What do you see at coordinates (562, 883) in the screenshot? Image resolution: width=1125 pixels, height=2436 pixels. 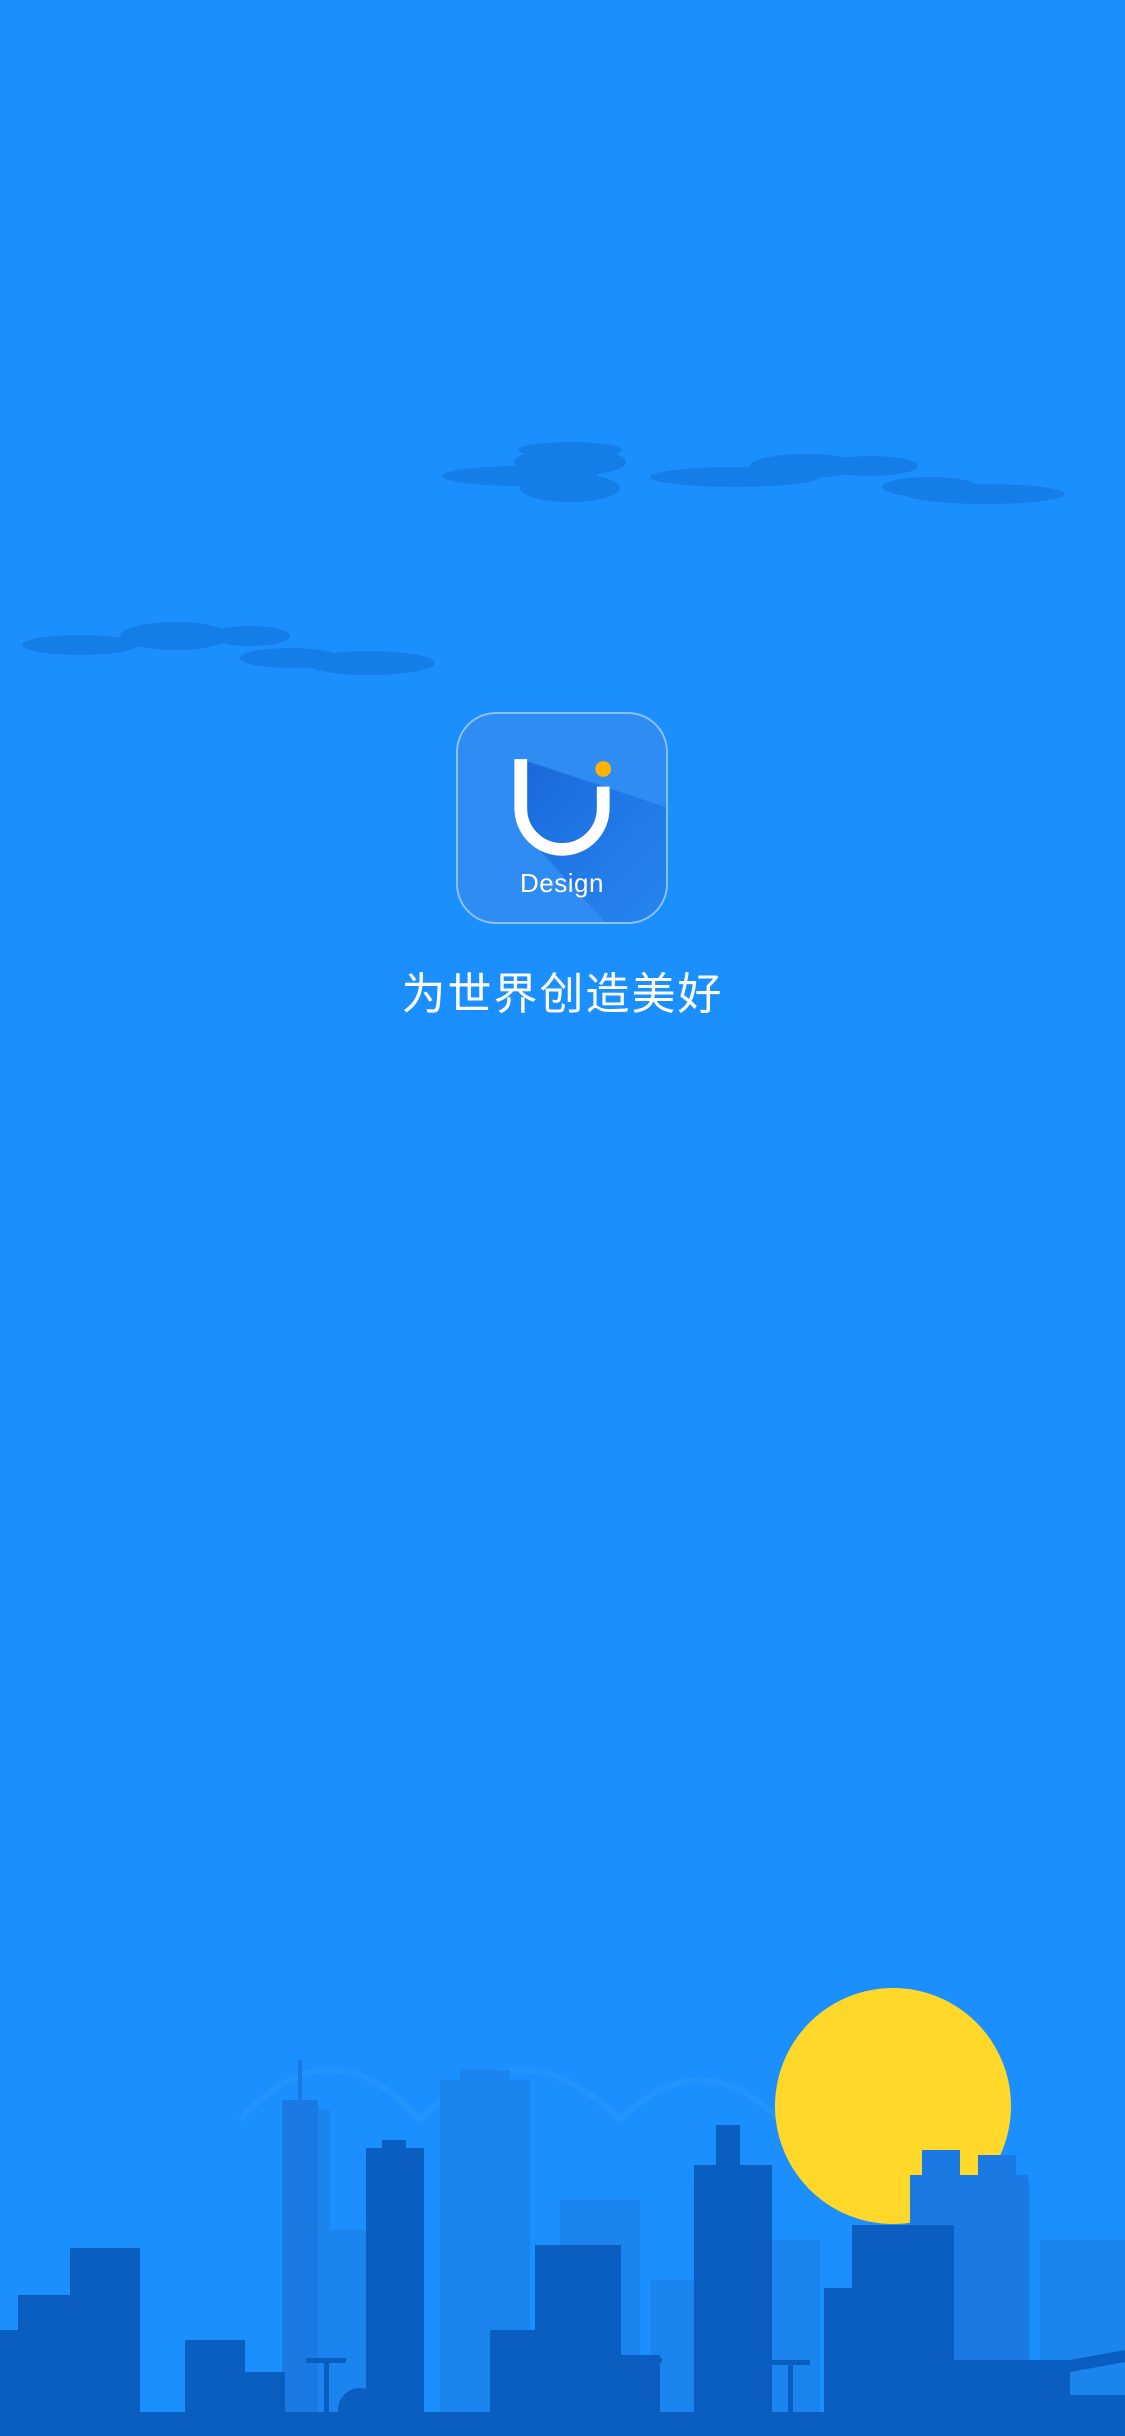 I see `app-icon-label: Design` at bounding box center [562, 883].